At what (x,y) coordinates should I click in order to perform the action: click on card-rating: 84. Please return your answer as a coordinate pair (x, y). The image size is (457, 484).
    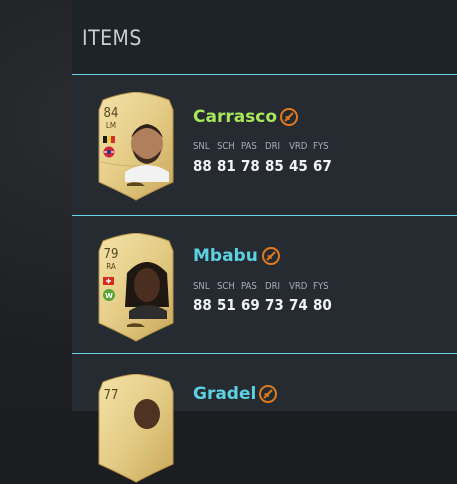
    Looking at the image, I should click on (111, 113).